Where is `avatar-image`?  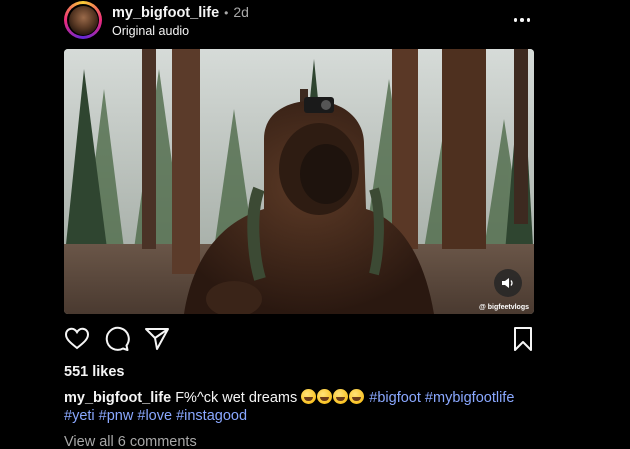
avatar-image is located at coordinates (83, 20).